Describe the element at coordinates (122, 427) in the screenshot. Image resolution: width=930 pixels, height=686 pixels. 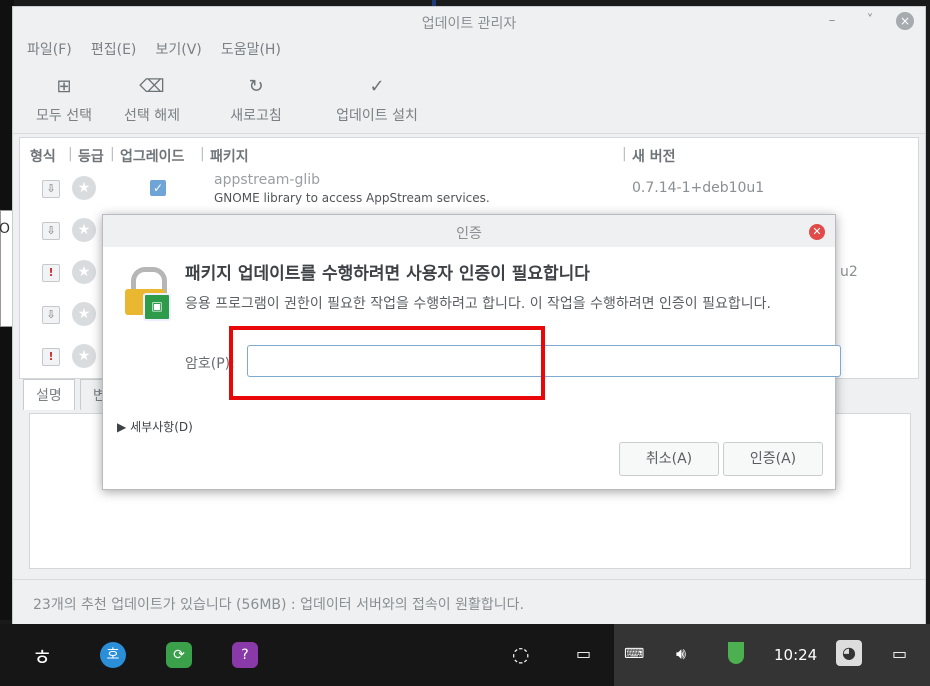
I see `expand-arrow-icon: ▶` at that location.